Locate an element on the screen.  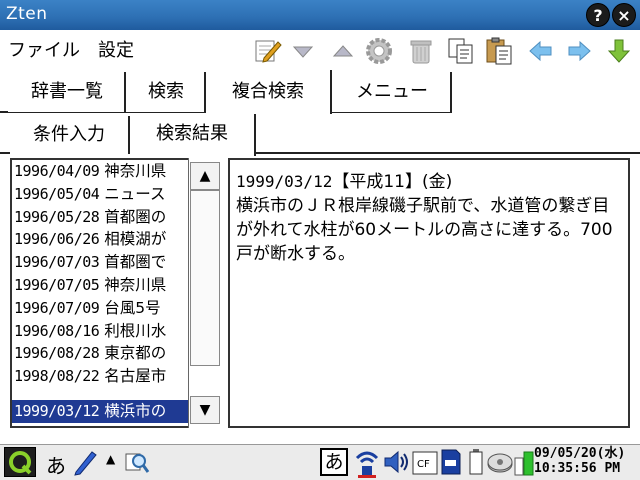
cf-card-icon: CF is located at coordinates (425, 463).